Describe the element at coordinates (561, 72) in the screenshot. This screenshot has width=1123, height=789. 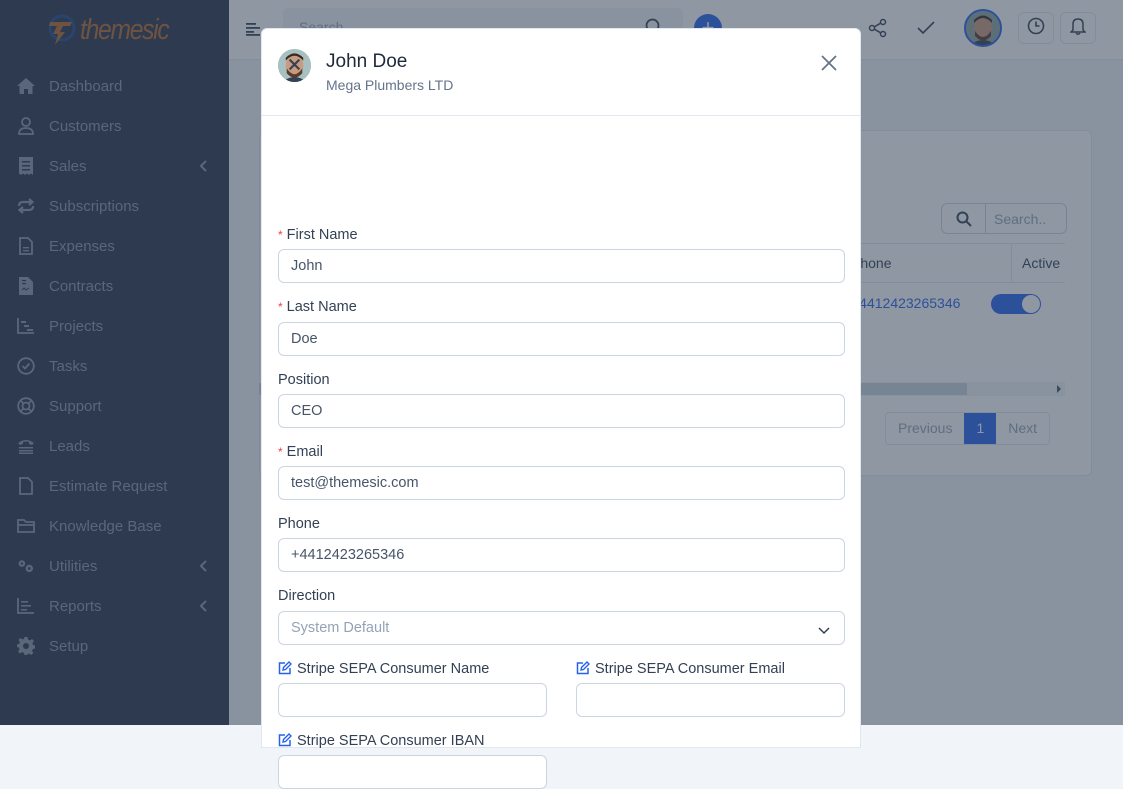
I see `modal-header: John Doe Mega Plumbers LTD` at that location.